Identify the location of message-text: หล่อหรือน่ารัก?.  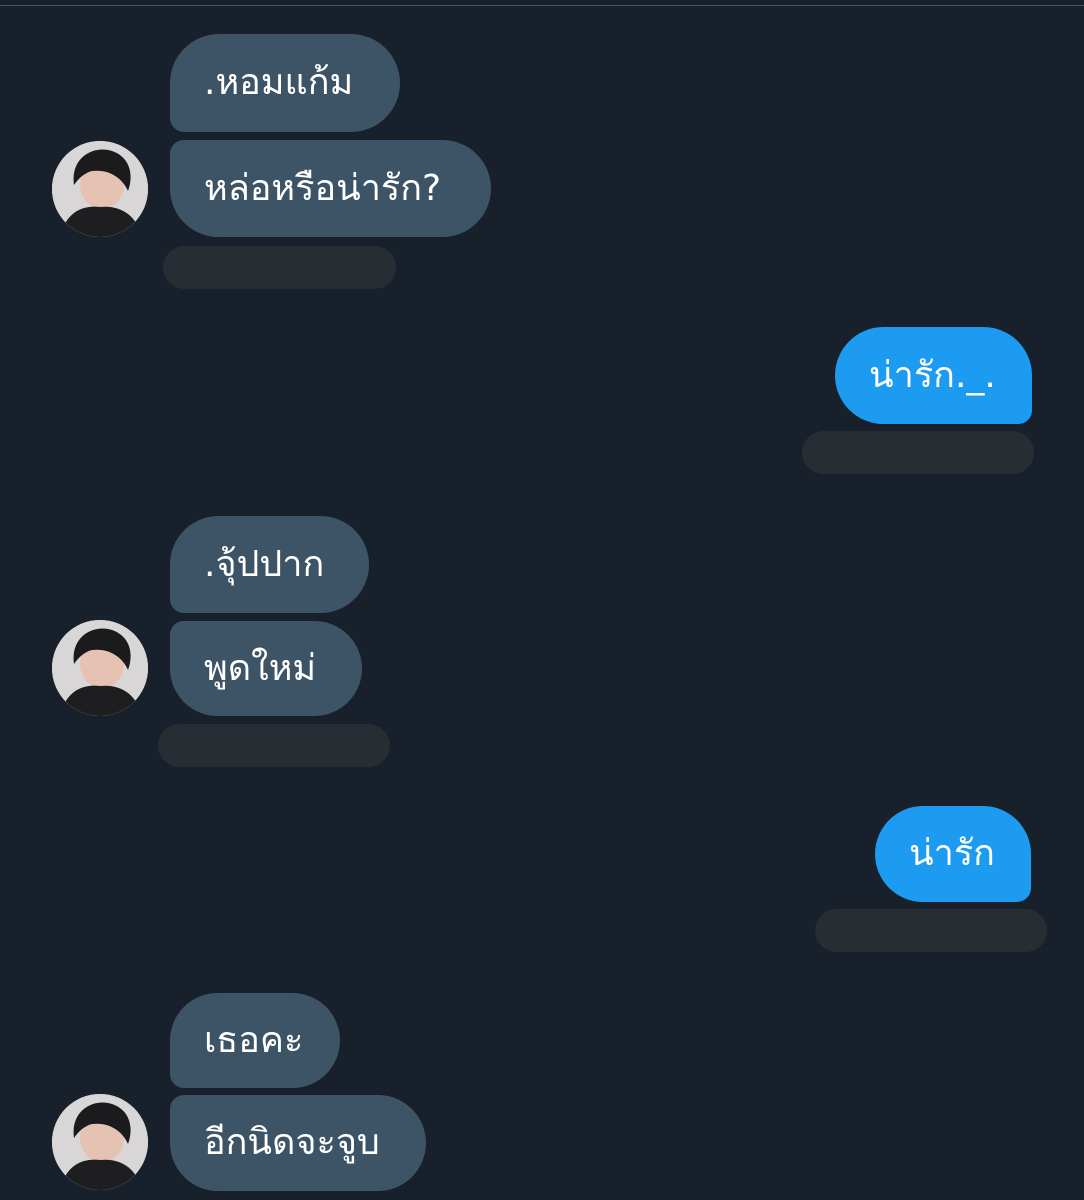
(323, 188).